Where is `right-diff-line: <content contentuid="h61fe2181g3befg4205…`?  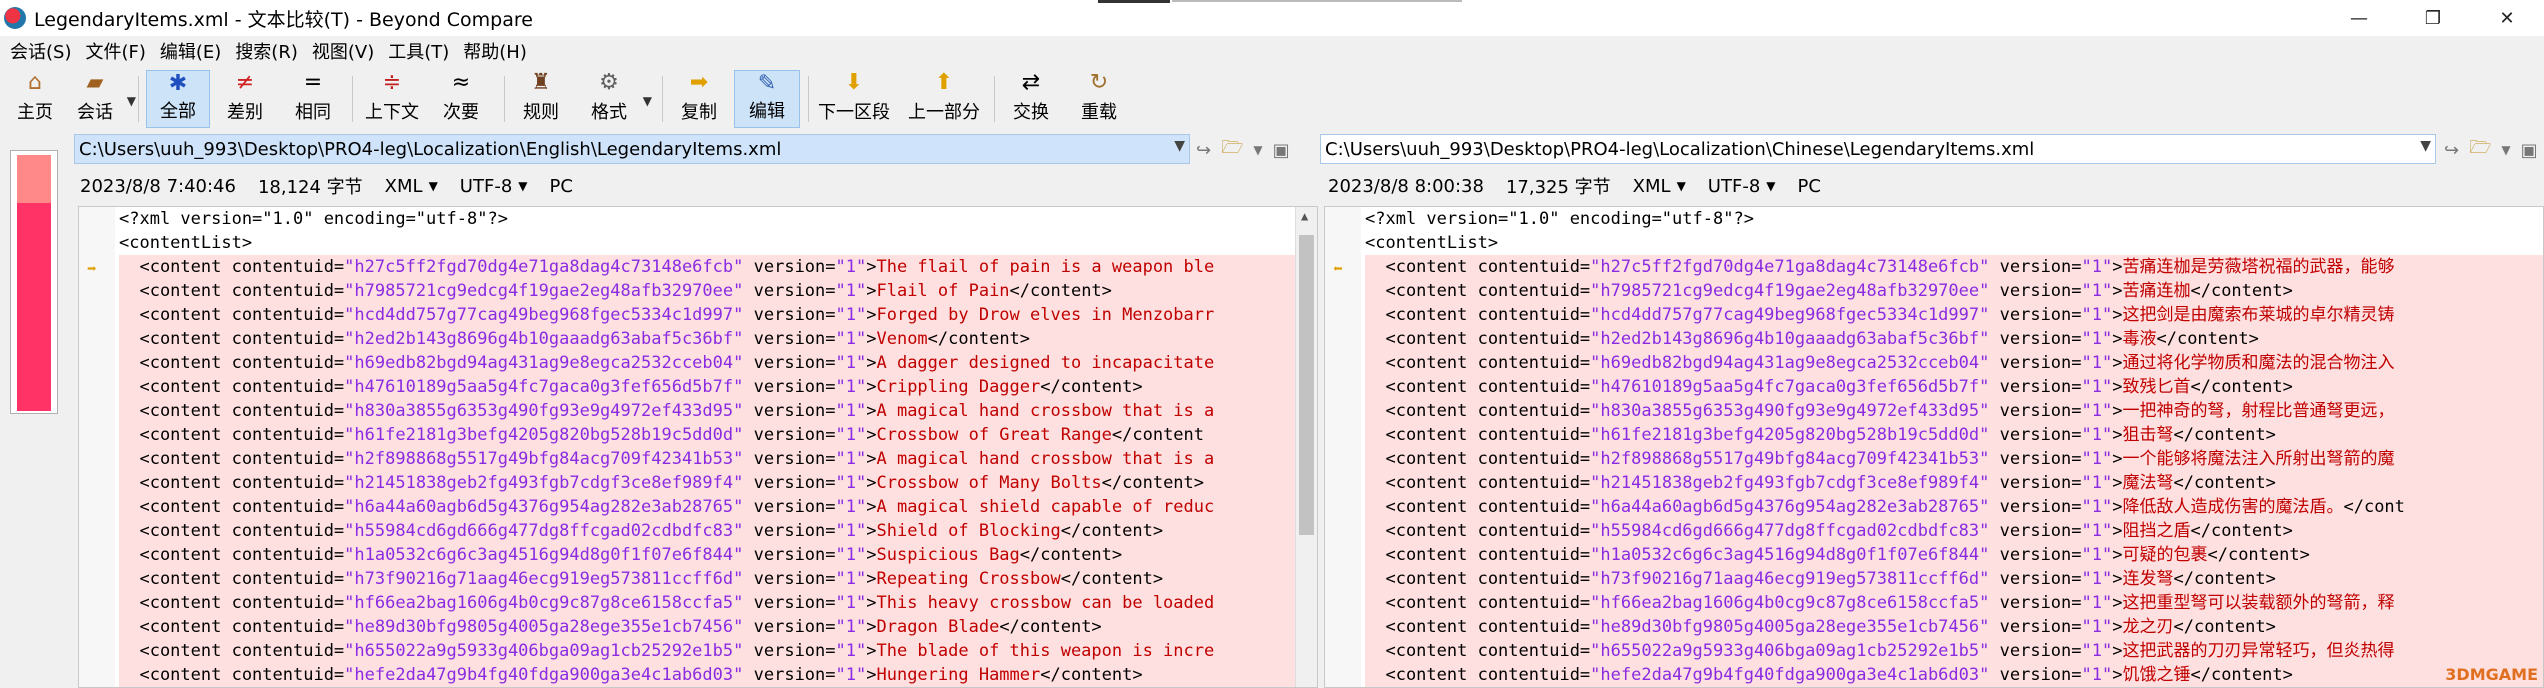 right-diff-line: <content contentuid="h61fe2181g3befg4205… is located at coordinates (1954, 435).